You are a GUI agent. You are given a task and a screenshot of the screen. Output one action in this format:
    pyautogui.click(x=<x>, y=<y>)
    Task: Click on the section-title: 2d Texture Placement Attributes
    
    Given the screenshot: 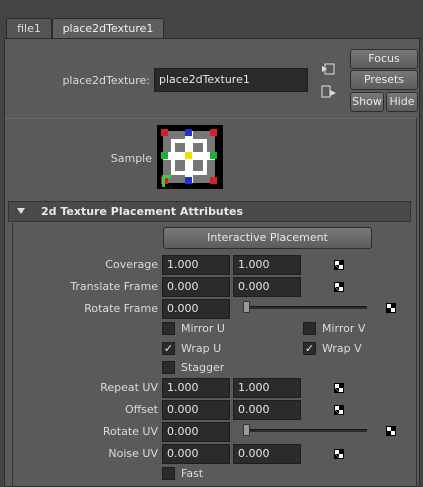 What is the action you would take?
    pyautogui.click(x=142, y=211)
    